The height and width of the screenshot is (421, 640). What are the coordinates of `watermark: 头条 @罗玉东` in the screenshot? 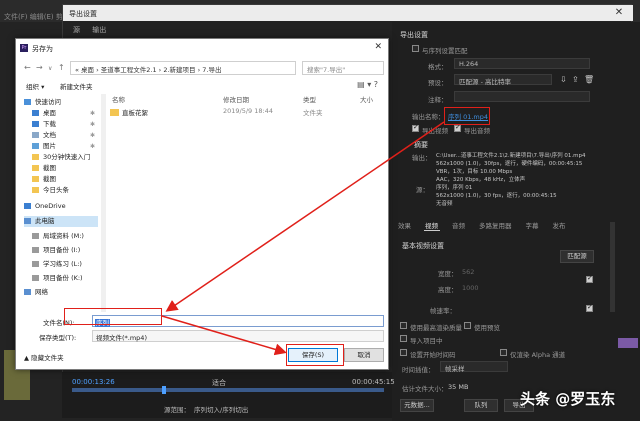 It's located at (568, 399).